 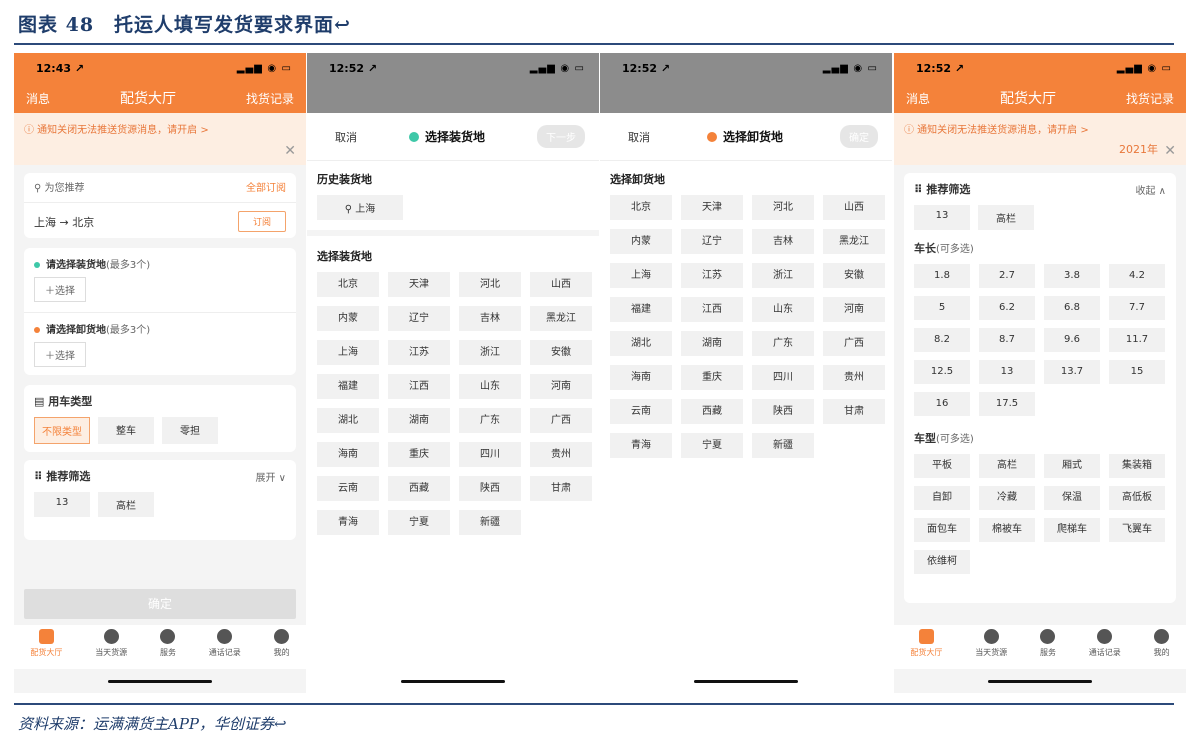 I want to click on province-option: 福建, so click(x=641, y=309).